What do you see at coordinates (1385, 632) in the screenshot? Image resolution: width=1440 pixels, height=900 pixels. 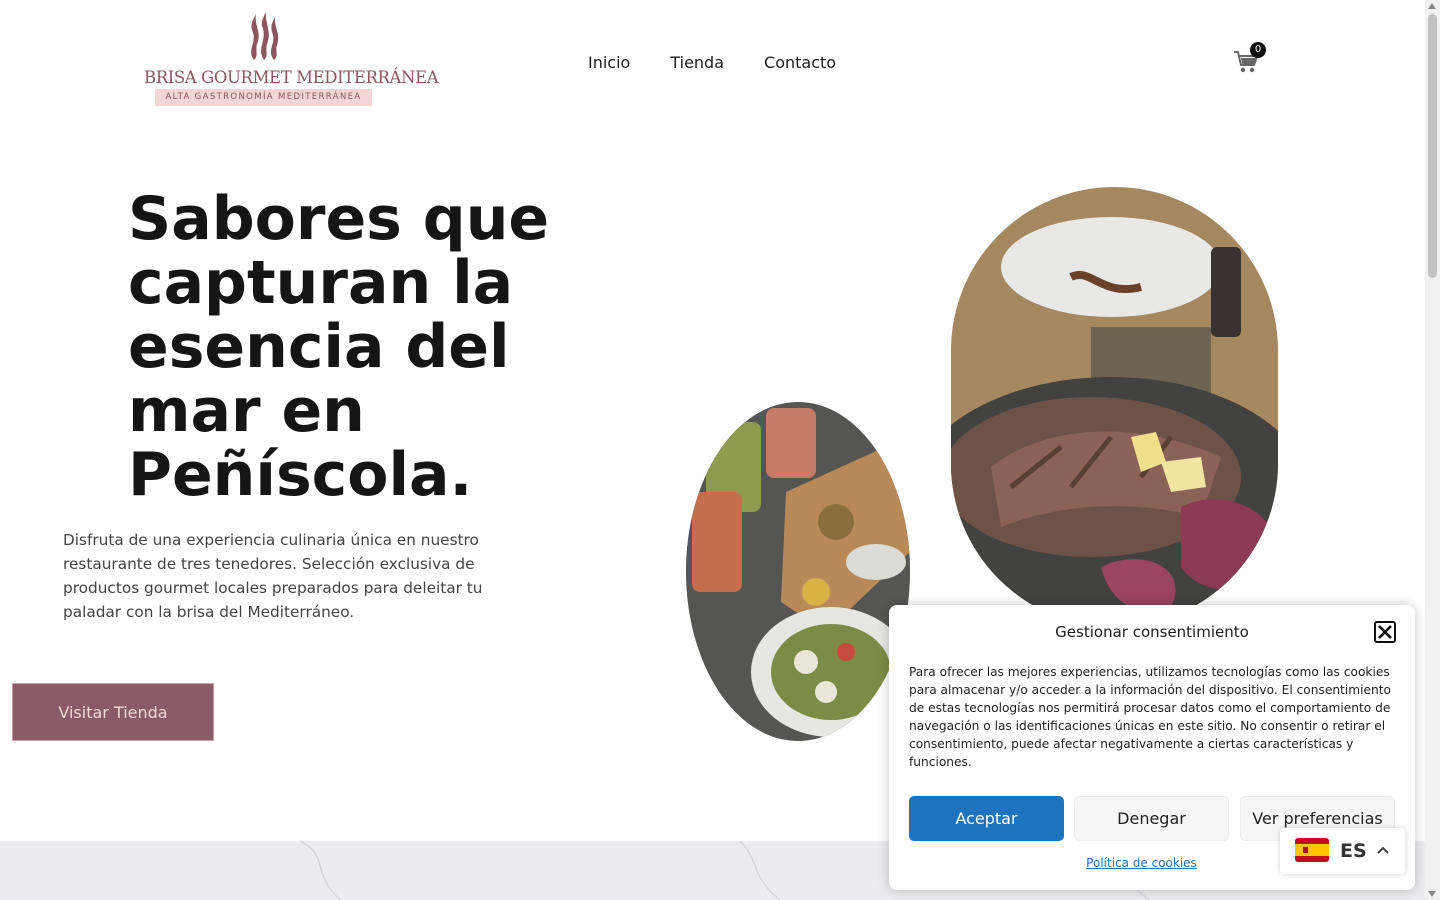 I see `close-icon` at bounding box center [1385, 632].